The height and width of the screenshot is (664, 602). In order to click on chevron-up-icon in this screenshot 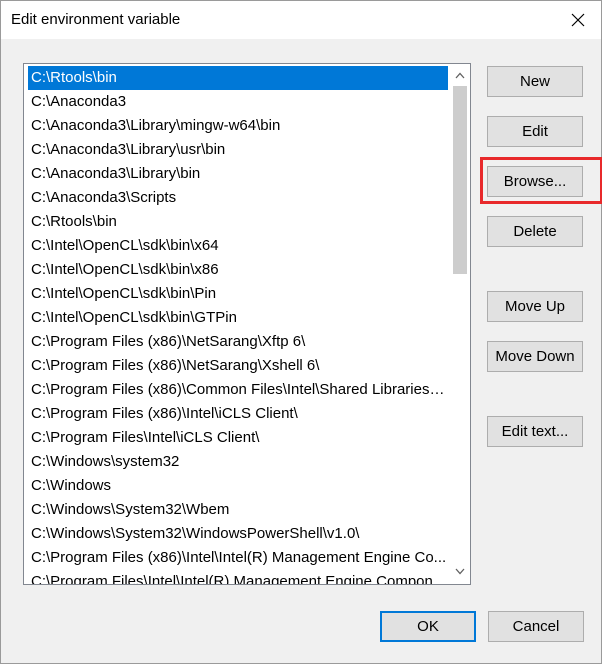, I will do `click(460, 75)`.